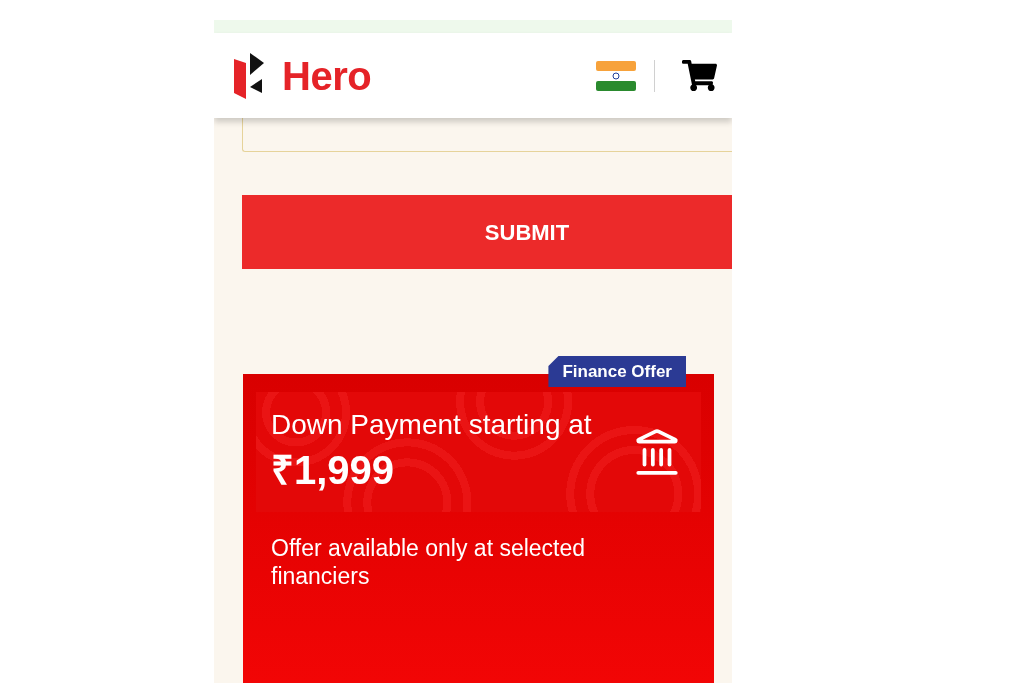  What do you see at coordinates (333, 470) in the screenshot?
I see `offer-amount: ₹1,999` at bounding box center [333, 470].